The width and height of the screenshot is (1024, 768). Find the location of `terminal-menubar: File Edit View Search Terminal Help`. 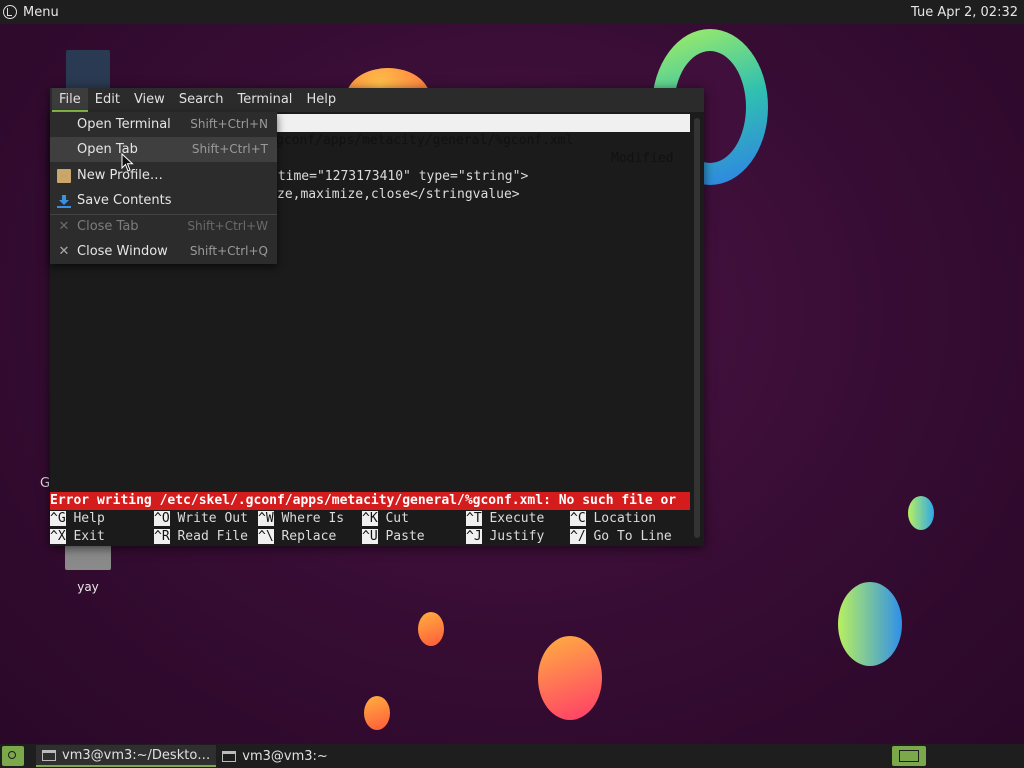

terminal-menubar: File Edit View Search Terminal Help is located at coordinates (377, 100).